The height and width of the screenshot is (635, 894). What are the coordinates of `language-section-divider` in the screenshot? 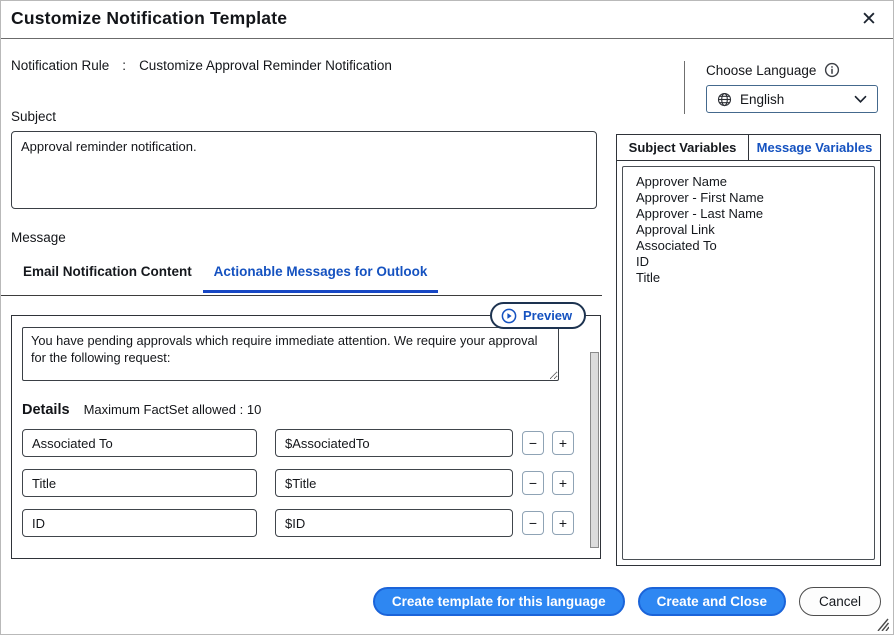 It's located at (684, 87).